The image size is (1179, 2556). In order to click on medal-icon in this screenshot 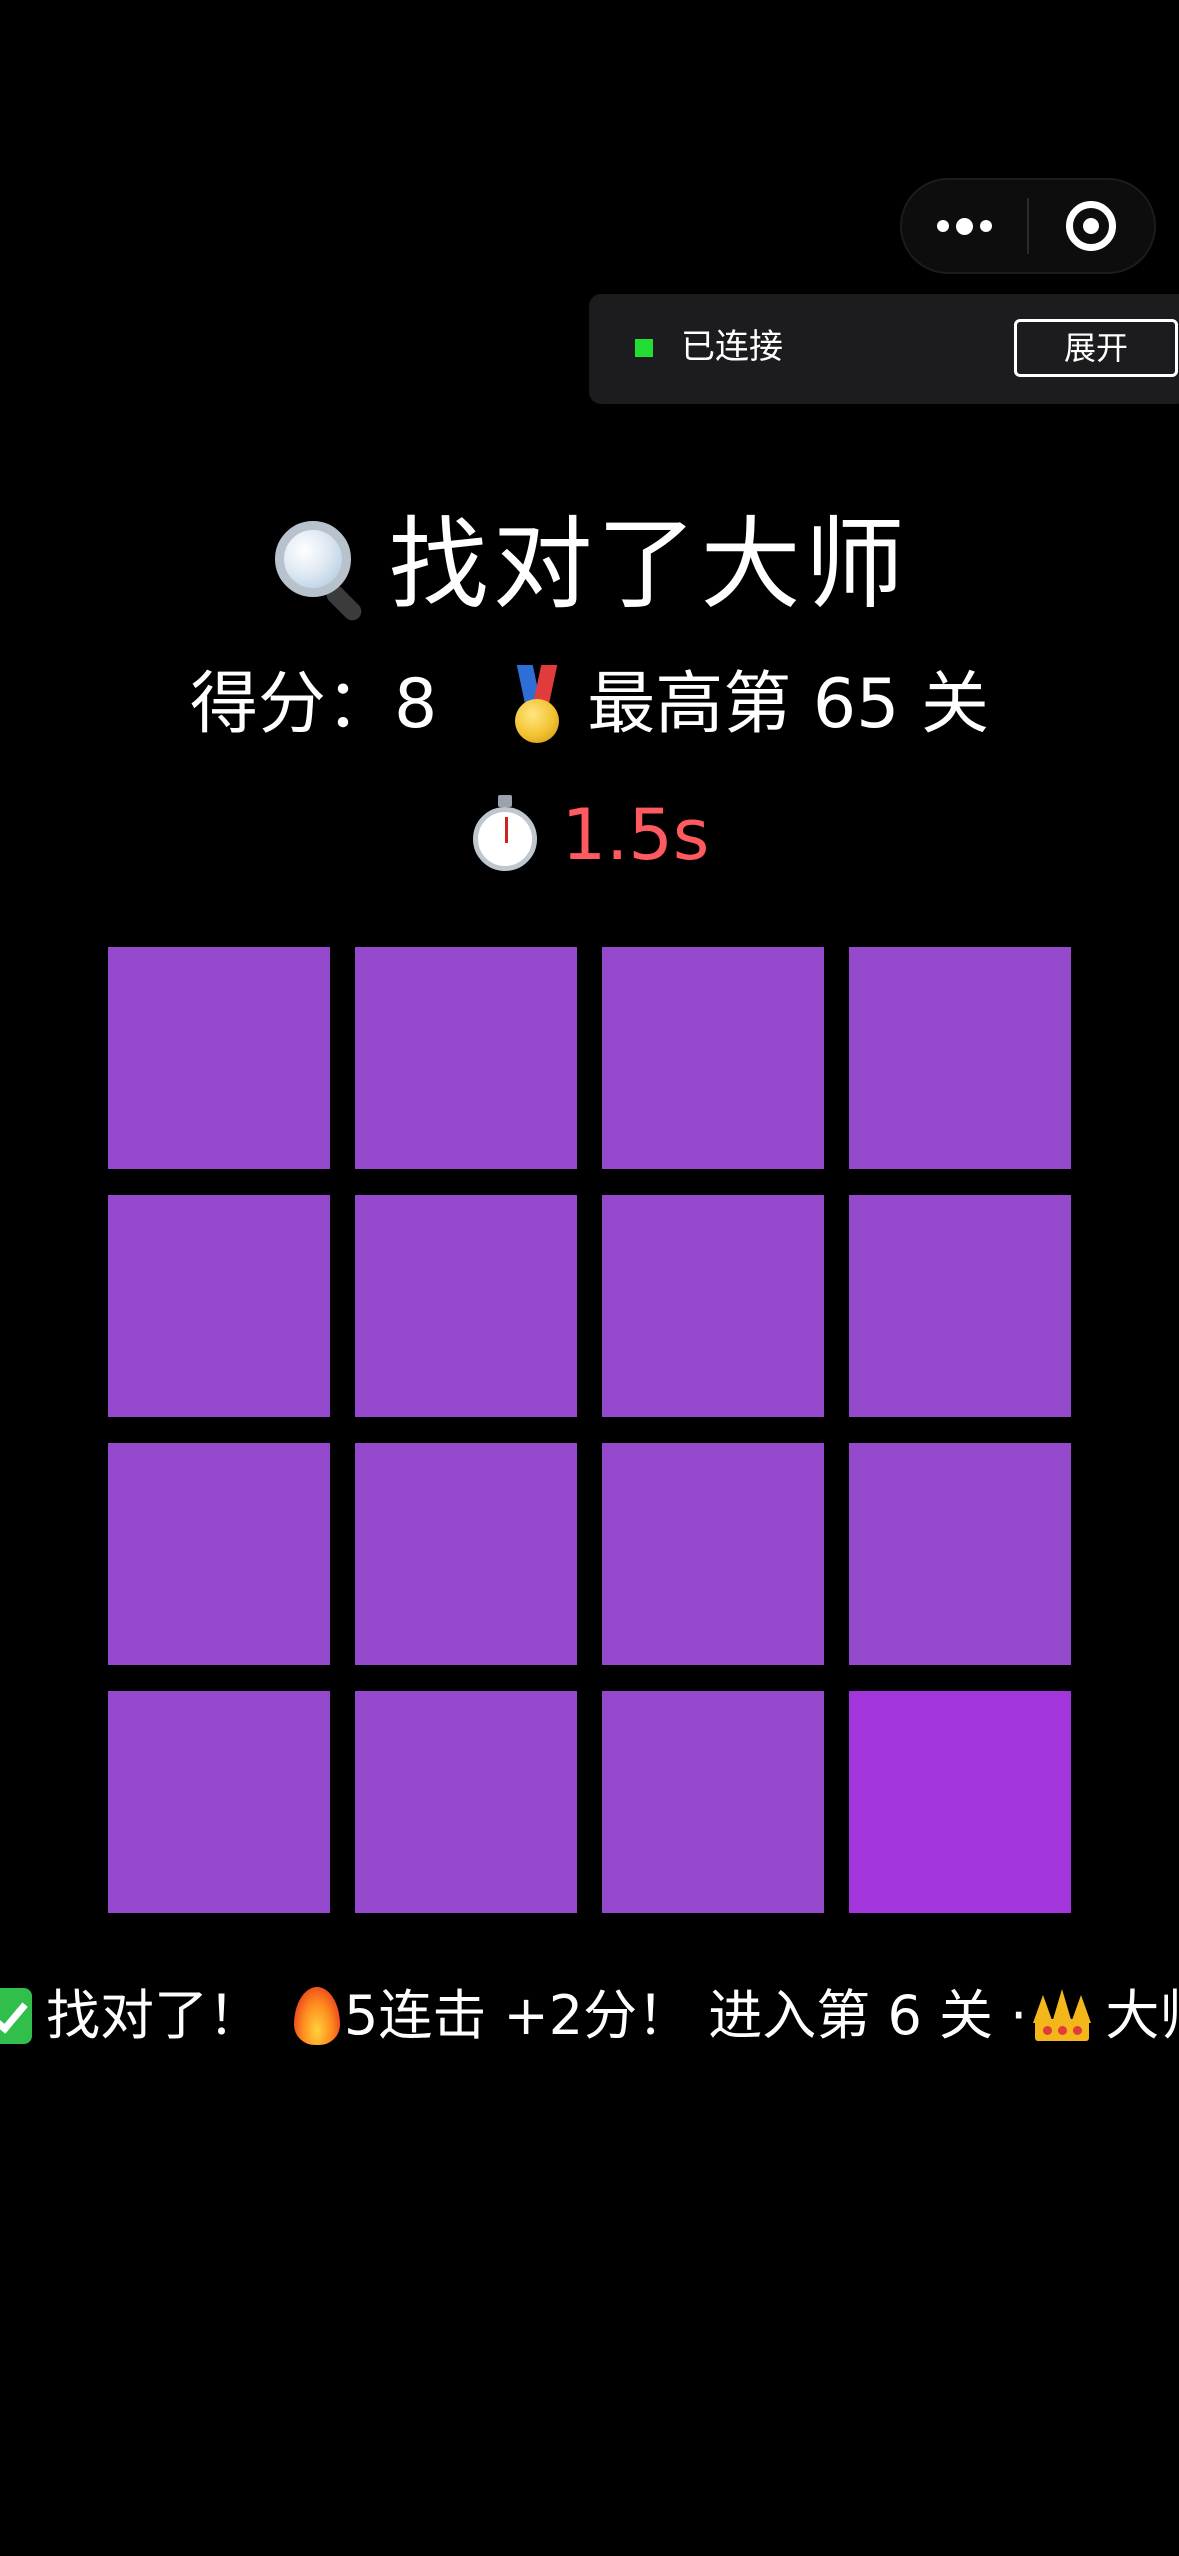, I will do `click(537, 705)`.